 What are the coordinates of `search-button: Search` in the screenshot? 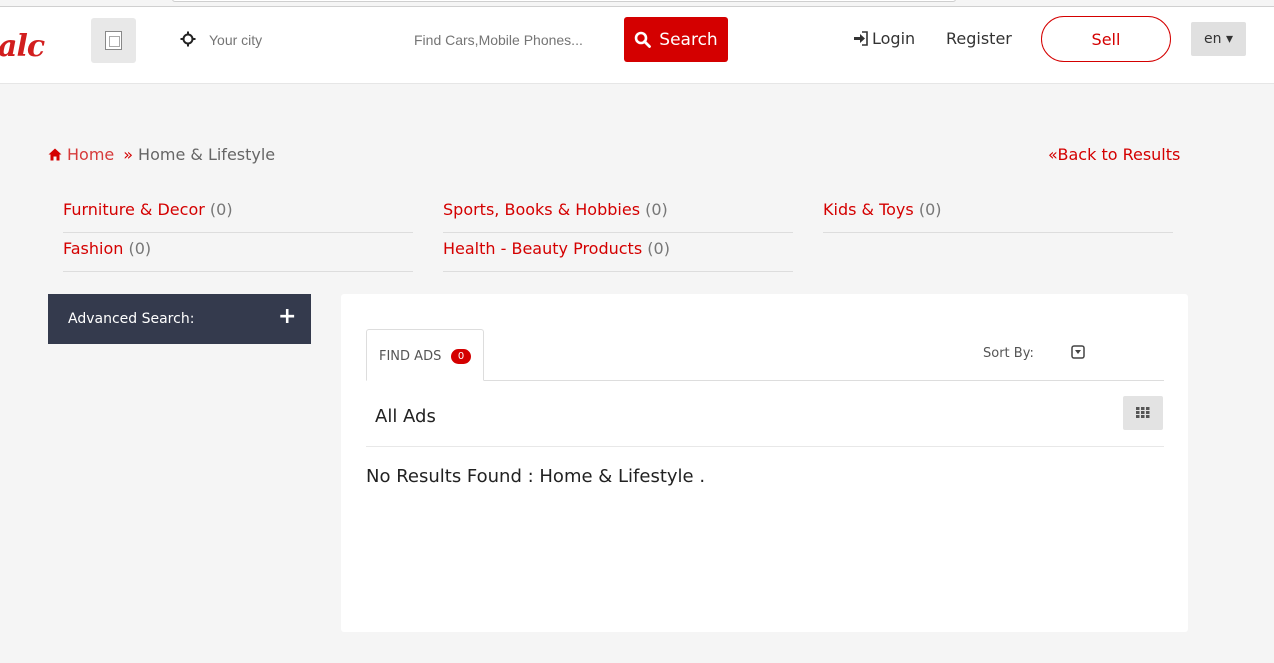 It's located at (676, 39).